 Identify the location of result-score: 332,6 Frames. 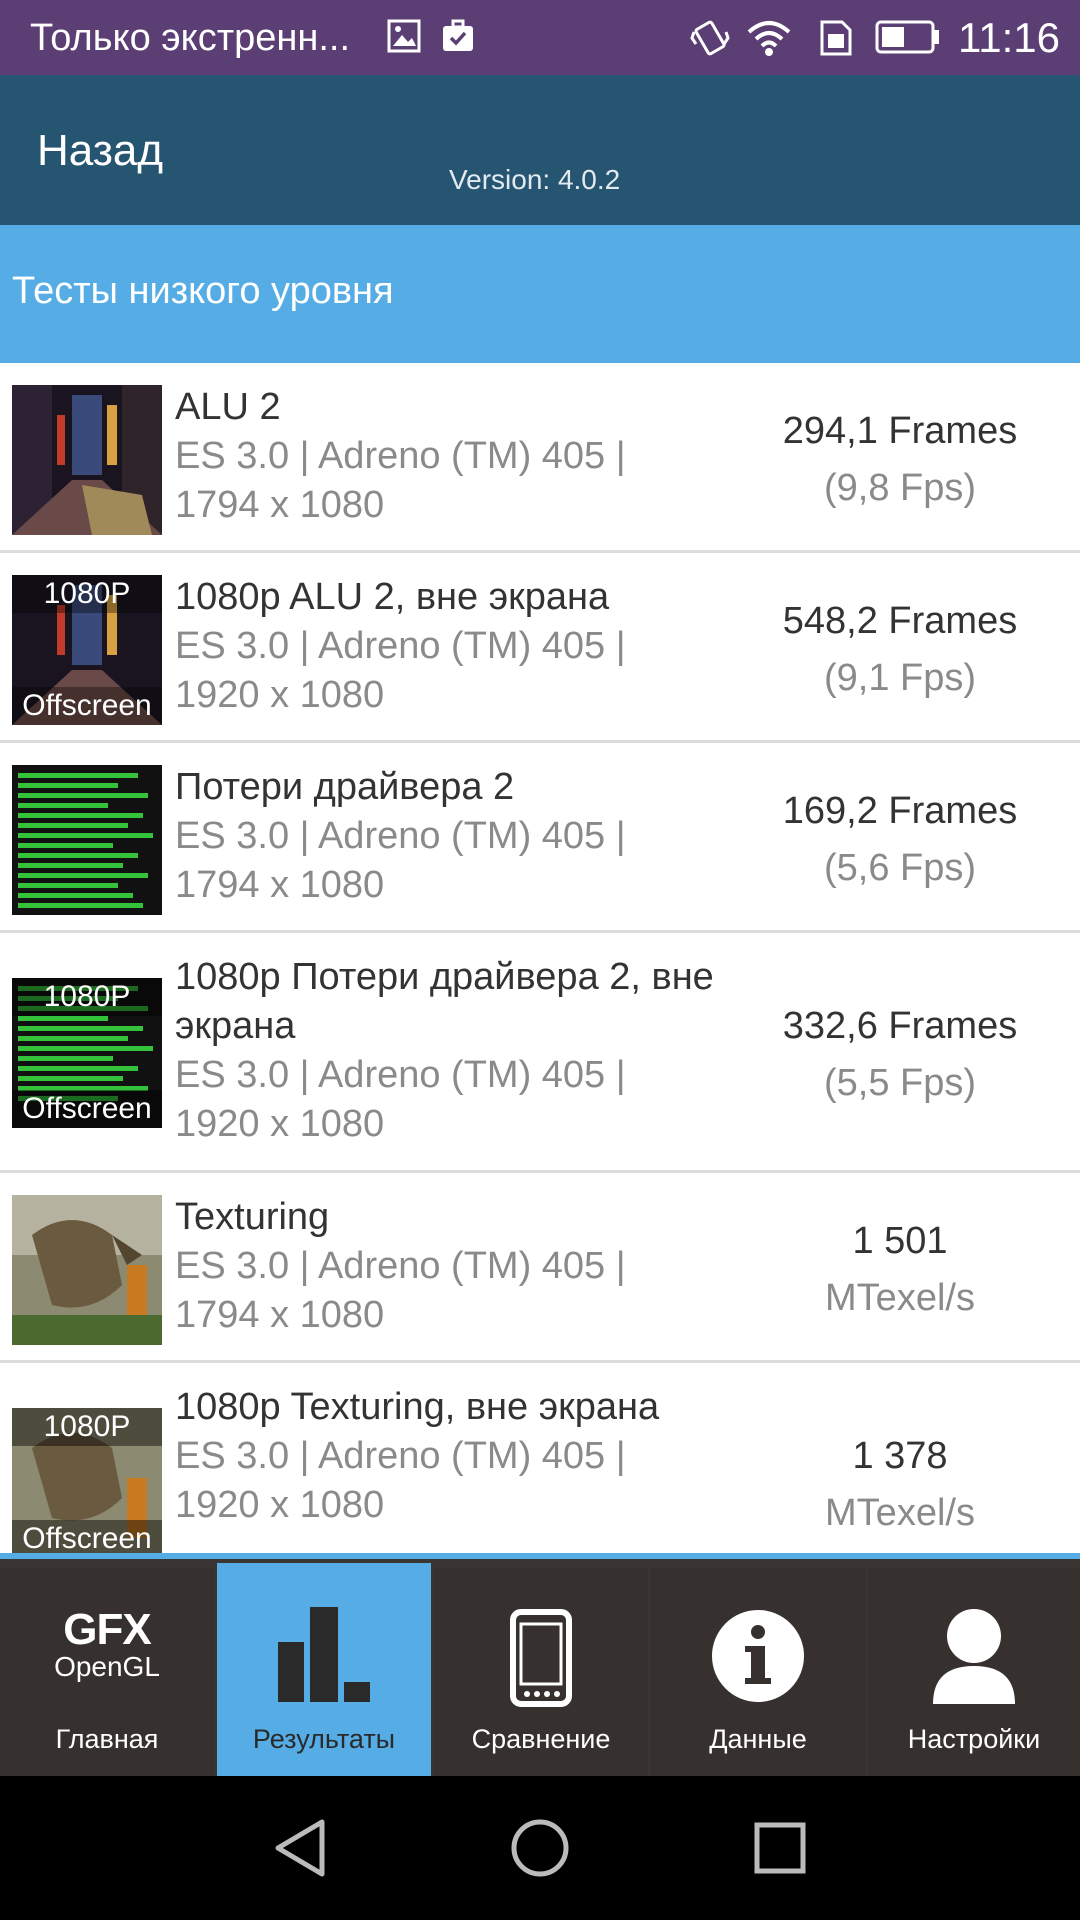
(900, 1026).